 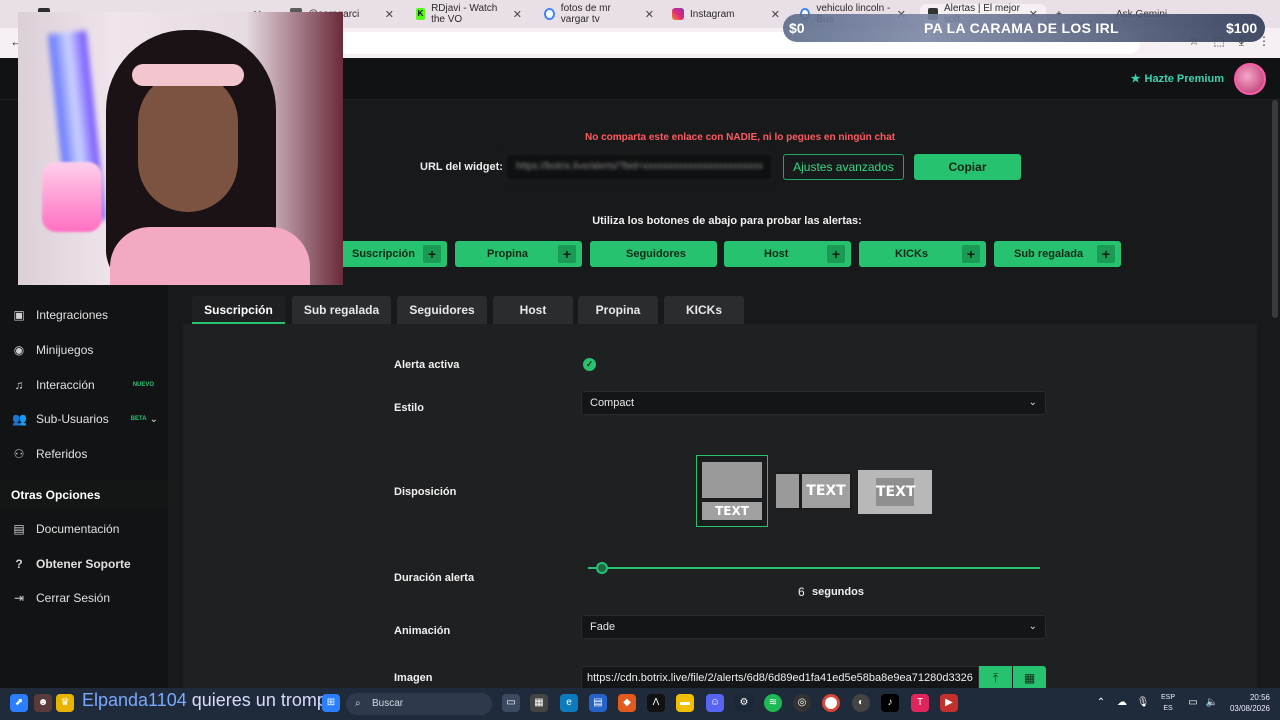 What do you see at coordinates (143, 385) in the screenshot?
I see `new-badge: NUEVO` at bounding box center [143, 385].